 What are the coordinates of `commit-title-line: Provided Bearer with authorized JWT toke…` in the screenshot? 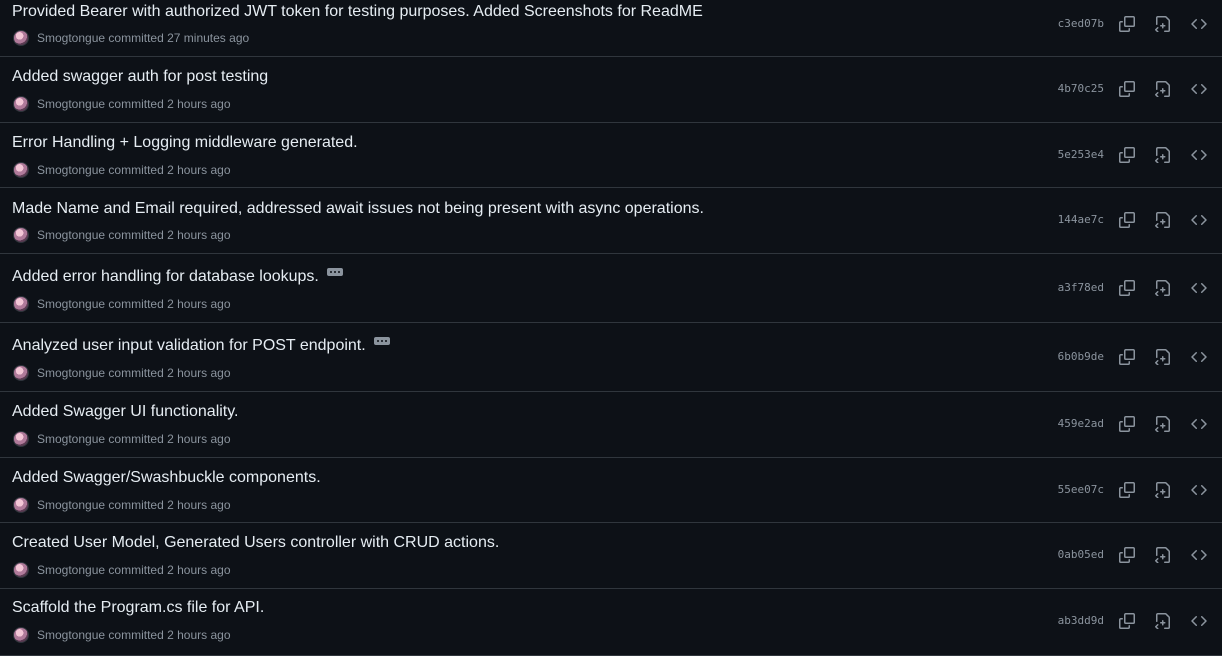 It's located at (357, 12).